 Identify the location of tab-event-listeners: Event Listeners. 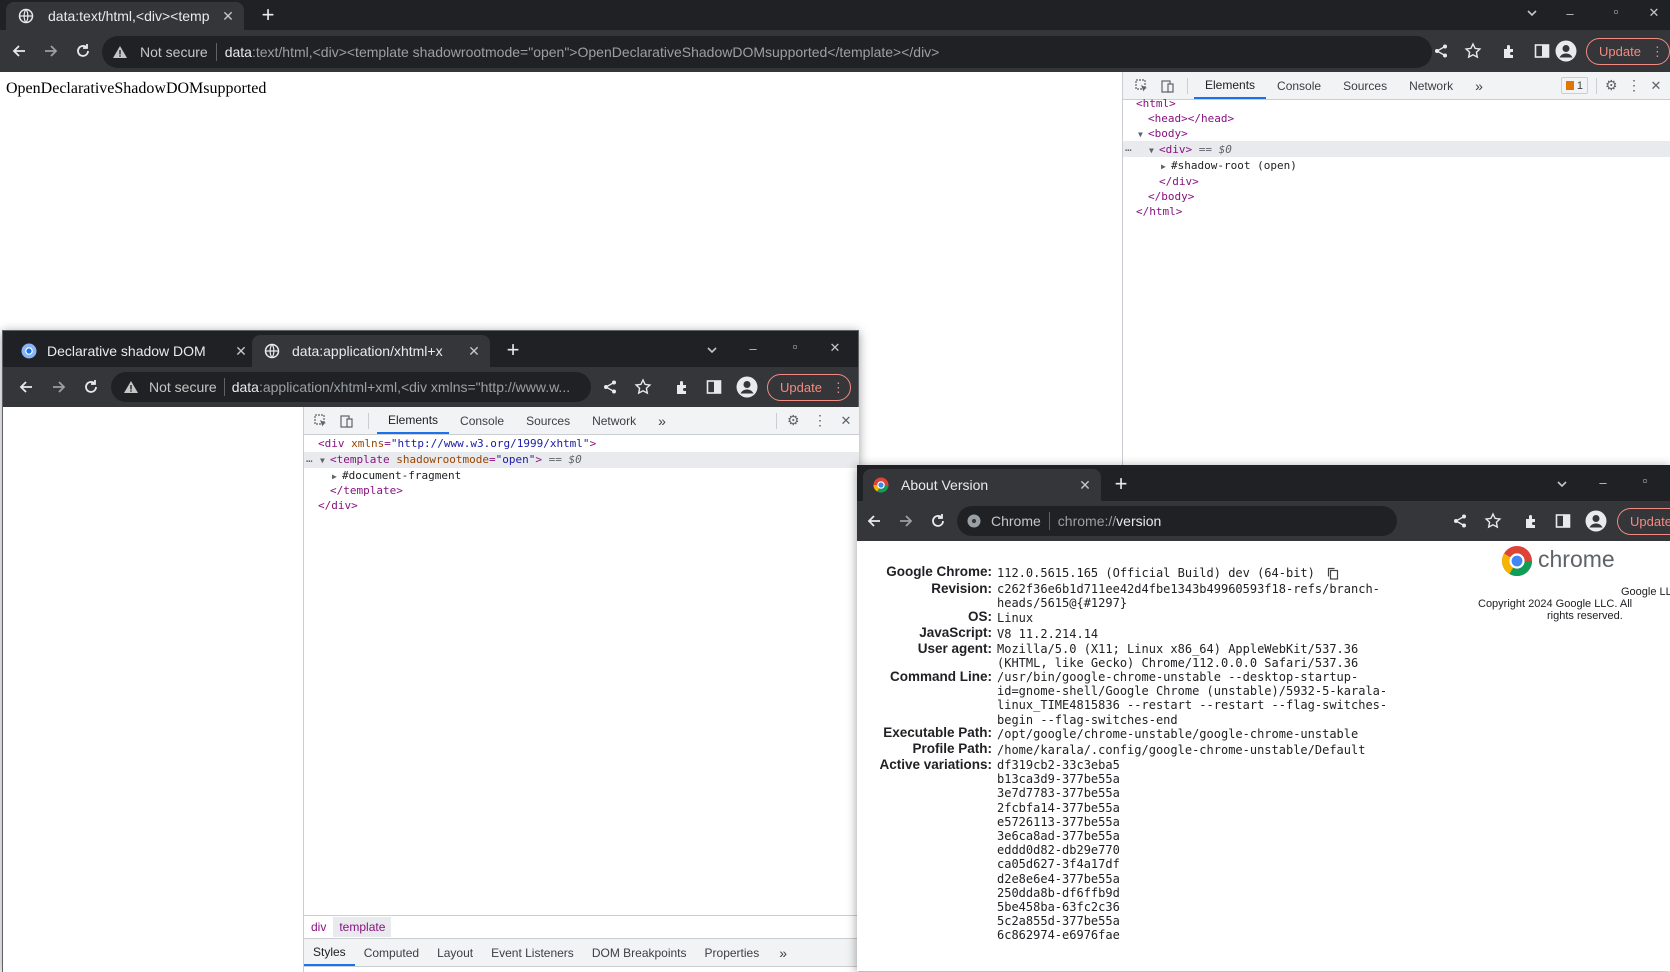
(532, 952).